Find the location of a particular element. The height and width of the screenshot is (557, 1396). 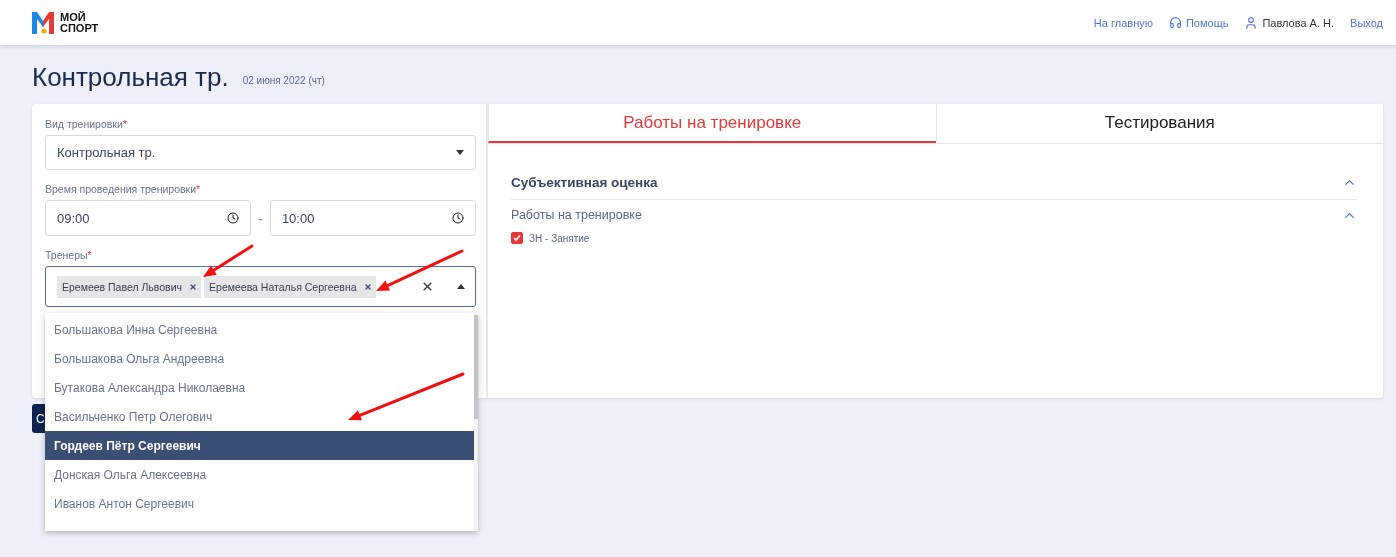

tab: Тестирования is located at coordinates (1159, 123).